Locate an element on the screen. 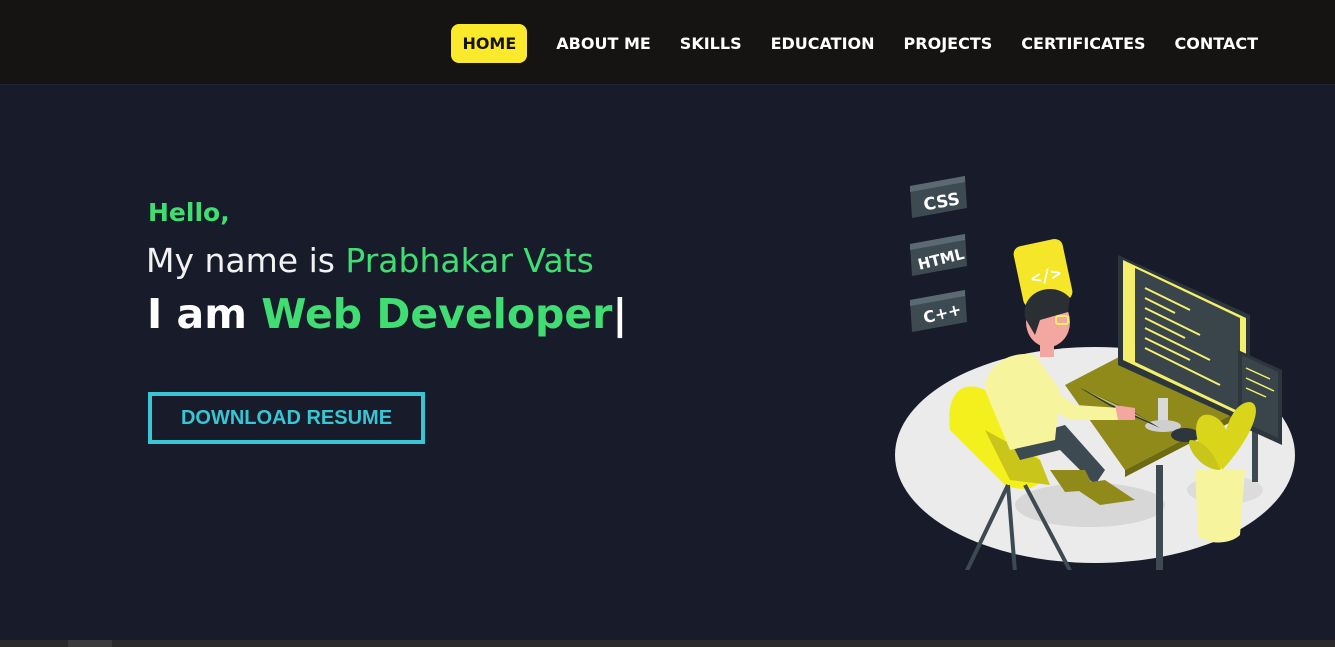  bottom-strip is located at coordinates (667, 643).